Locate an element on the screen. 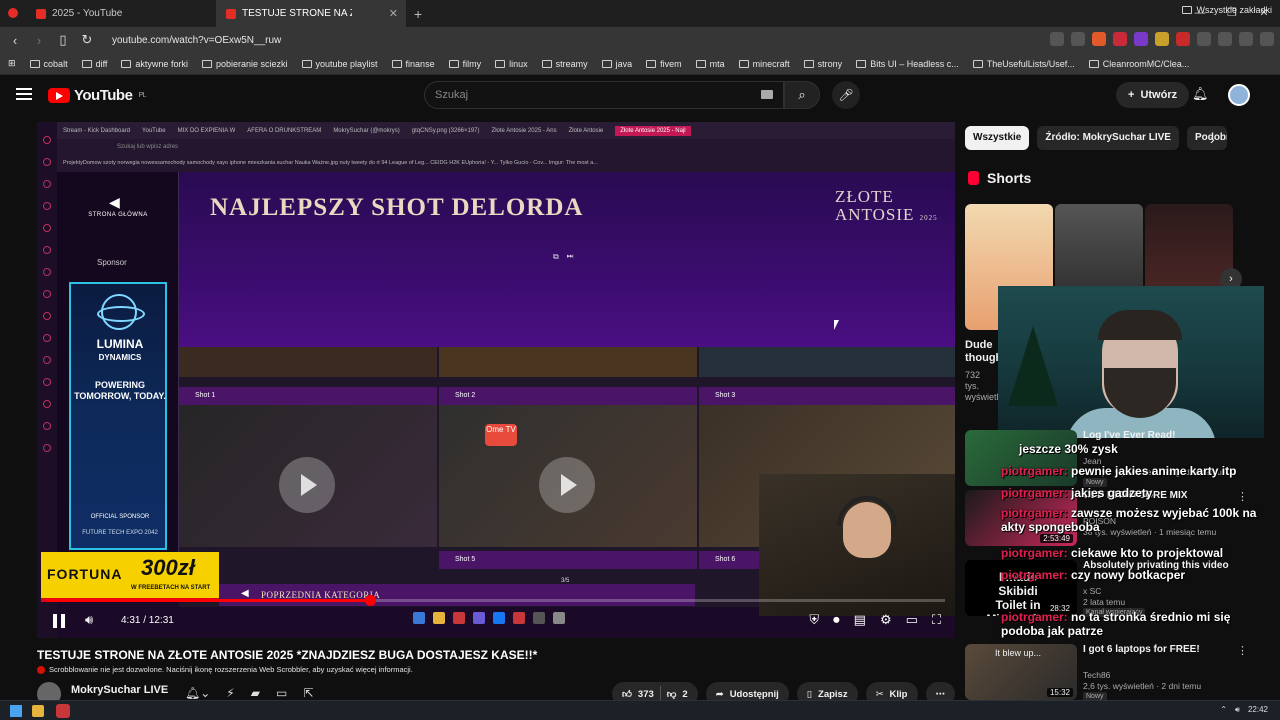  browser-taskbar-icon is located at coordinates (63, 711).